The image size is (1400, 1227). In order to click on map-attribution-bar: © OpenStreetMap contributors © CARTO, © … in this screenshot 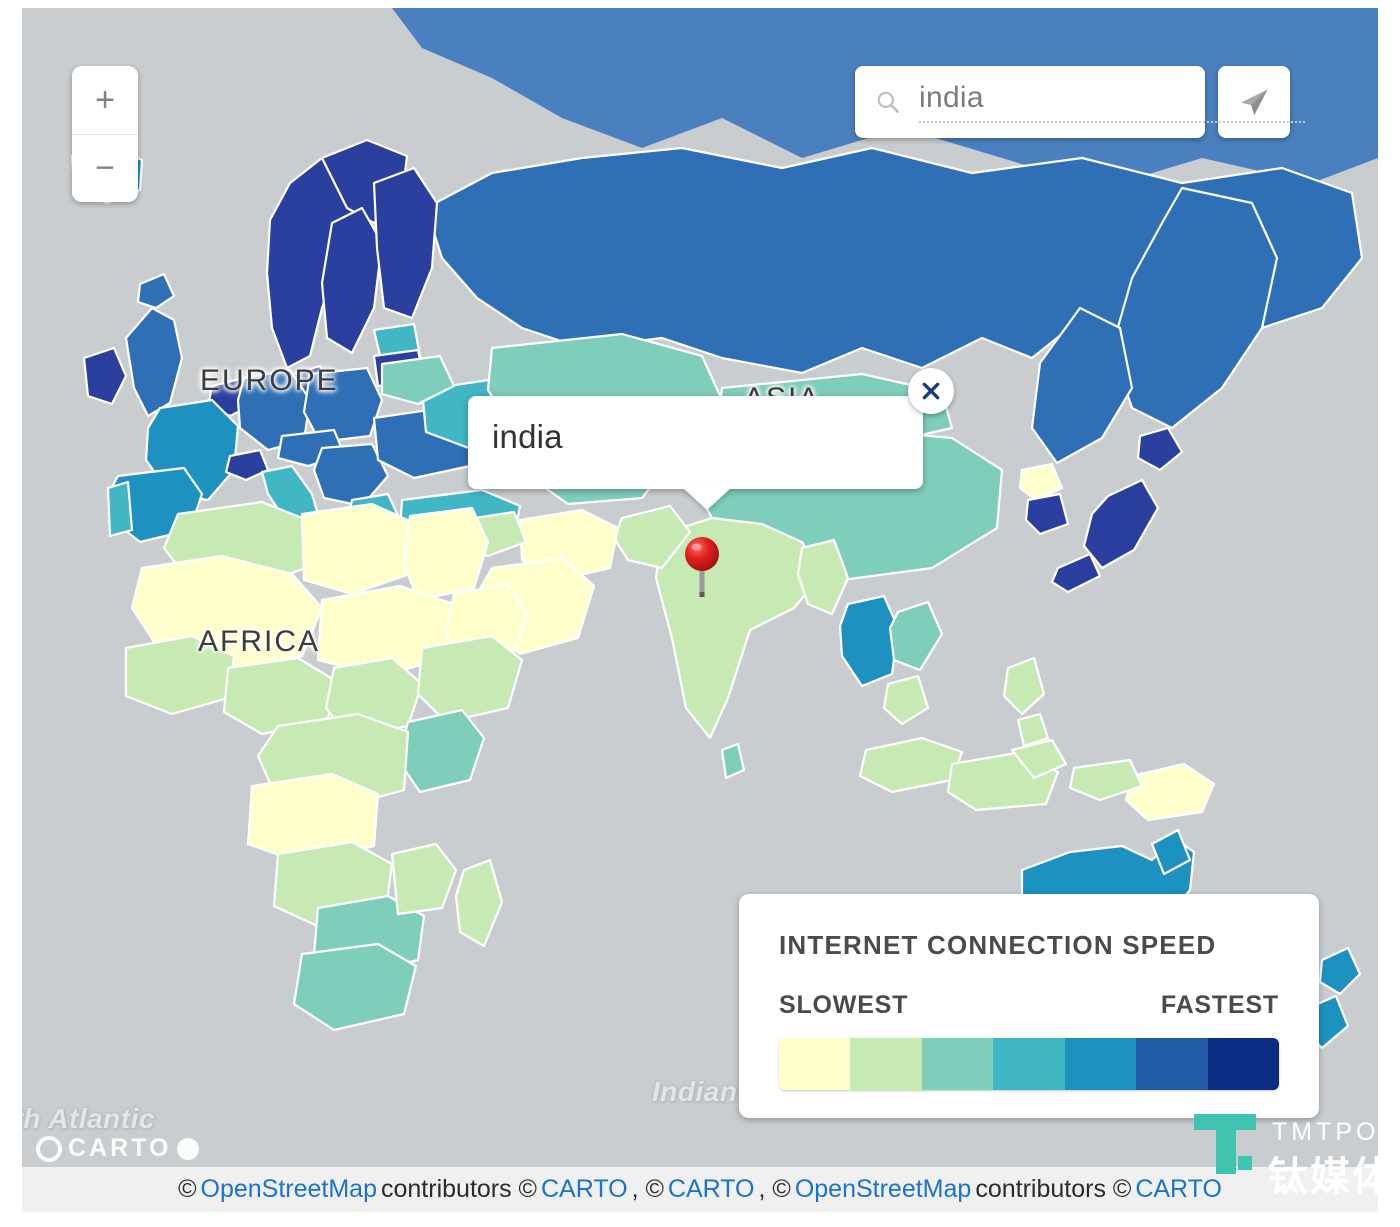, I will do `click(700, 1189)`.